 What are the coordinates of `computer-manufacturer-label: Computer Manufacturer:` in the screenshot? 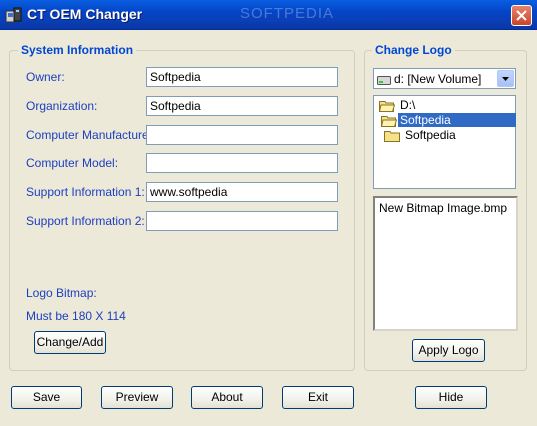 It's located at (91, 135).